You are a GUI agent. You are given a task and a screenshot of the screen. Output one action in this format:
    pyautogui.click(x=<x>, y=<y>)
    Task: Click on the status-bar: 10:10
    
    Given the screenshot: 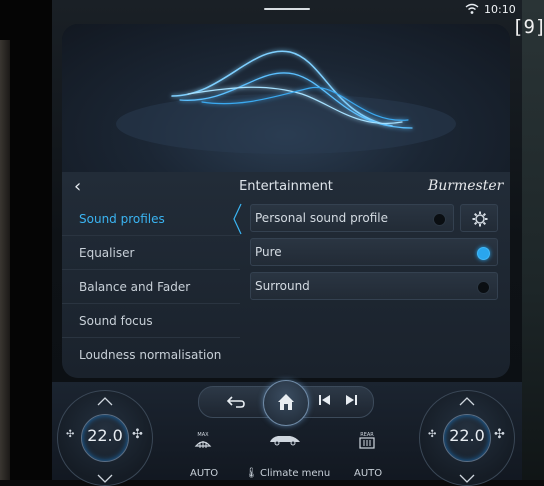 What is the action you would take?
    pyautogui.click(x=287, y=11)
    